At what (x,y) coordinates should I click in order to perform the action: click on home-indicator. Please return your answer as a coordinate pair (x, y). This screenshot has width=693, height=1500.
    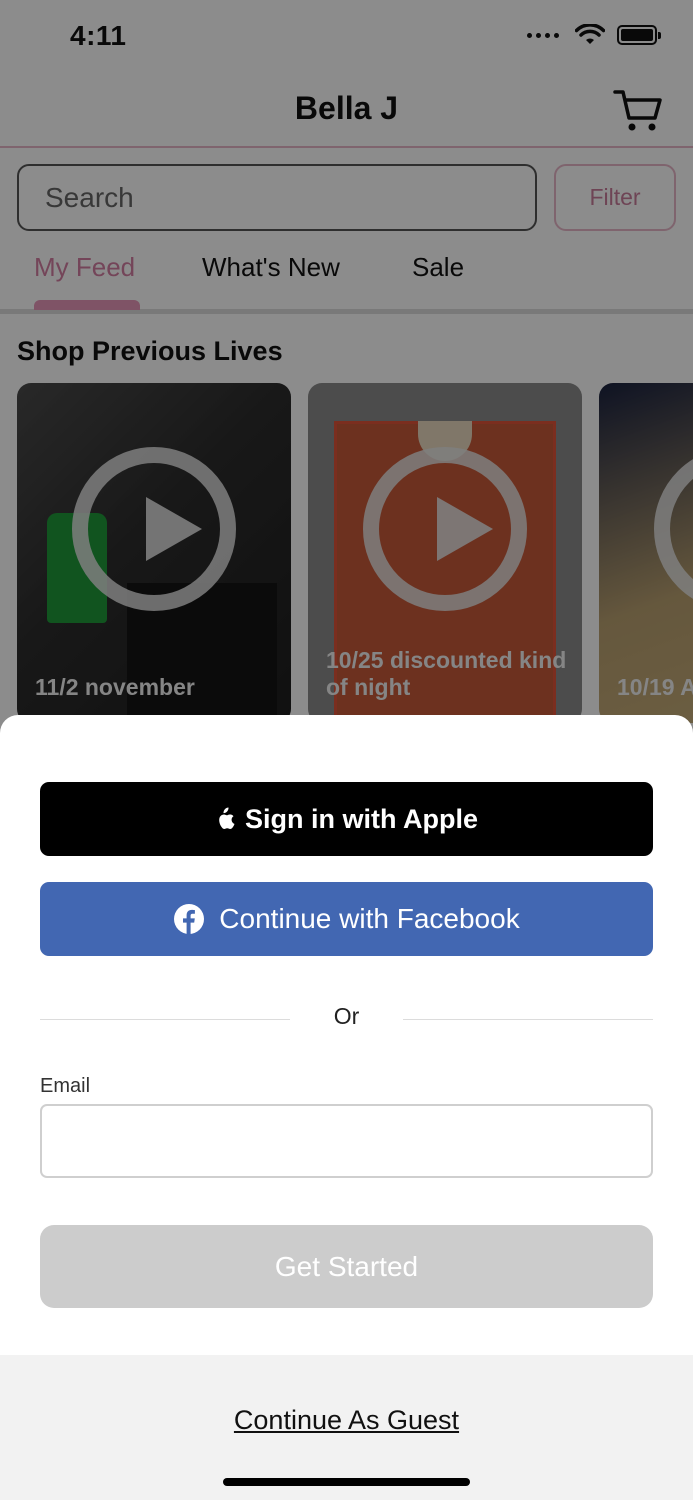
    Looking at the image, I should click on (346, 1482).